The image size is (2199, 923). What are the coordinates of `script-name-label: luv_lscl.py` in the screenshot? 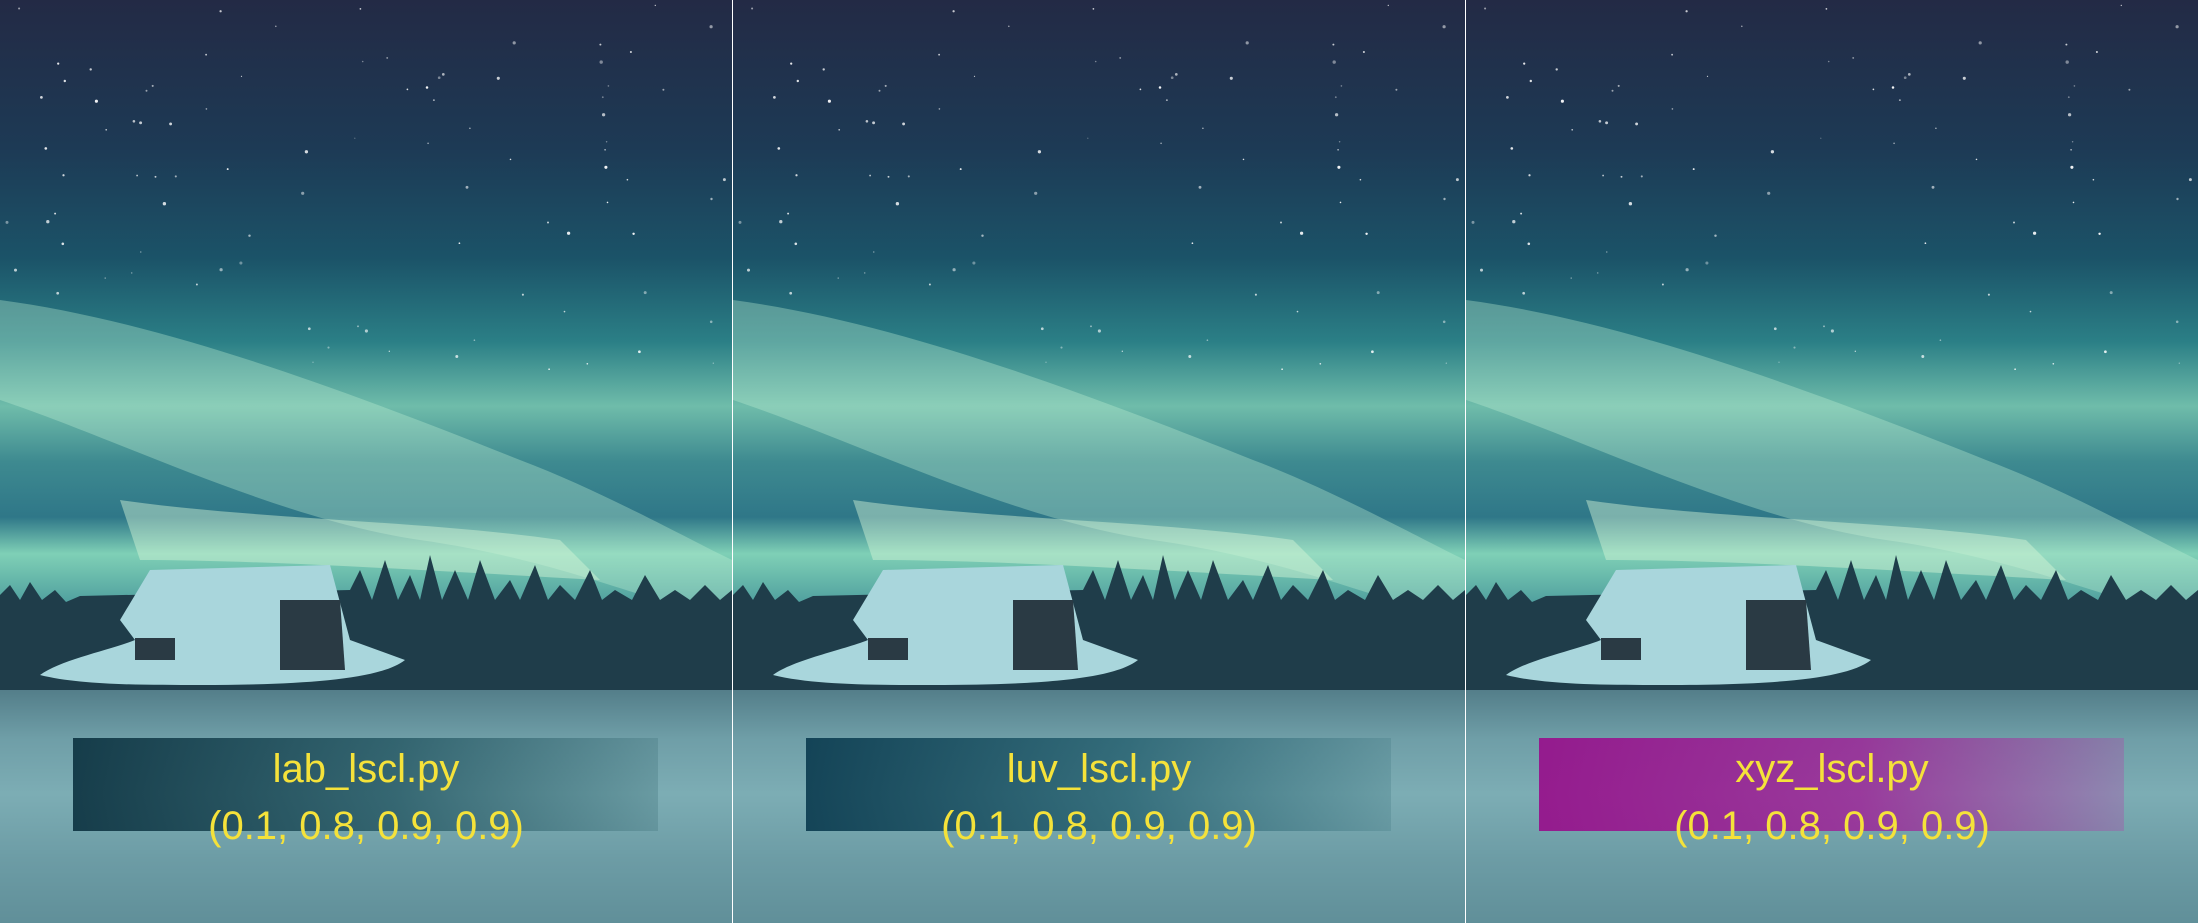 It's located at (1099, 769).